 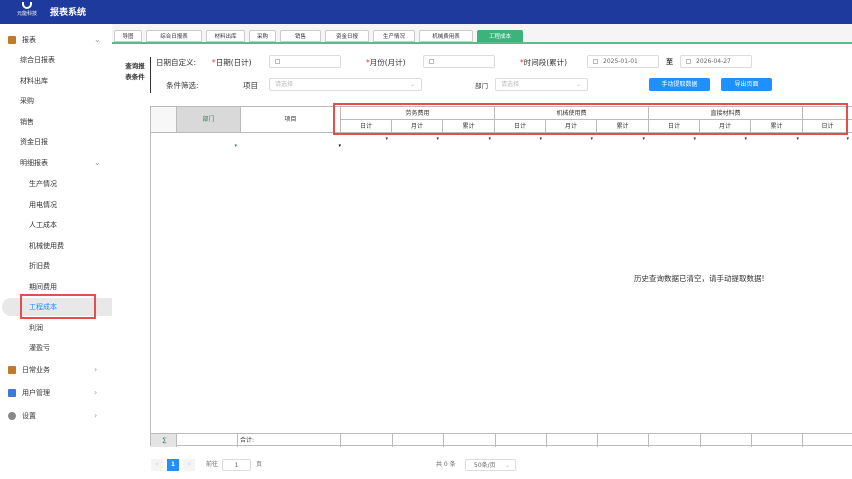 What do you see at coordinates (12, 40) in the screenshot?
I see `chart-icon` at bounding box center [12, 40].